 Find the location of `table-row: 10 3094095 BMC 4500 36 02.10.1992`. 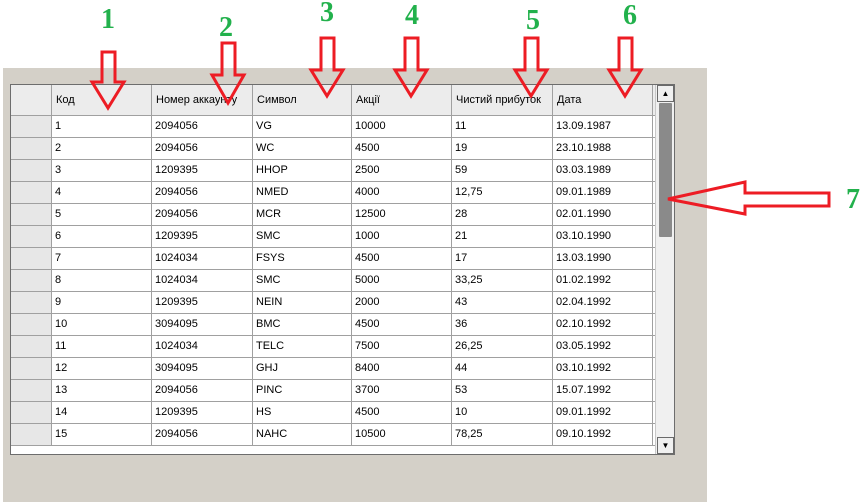

table-row: 10 3094095 BMC 4500 36 02.10.1992 is located at coordinates (333, 325).